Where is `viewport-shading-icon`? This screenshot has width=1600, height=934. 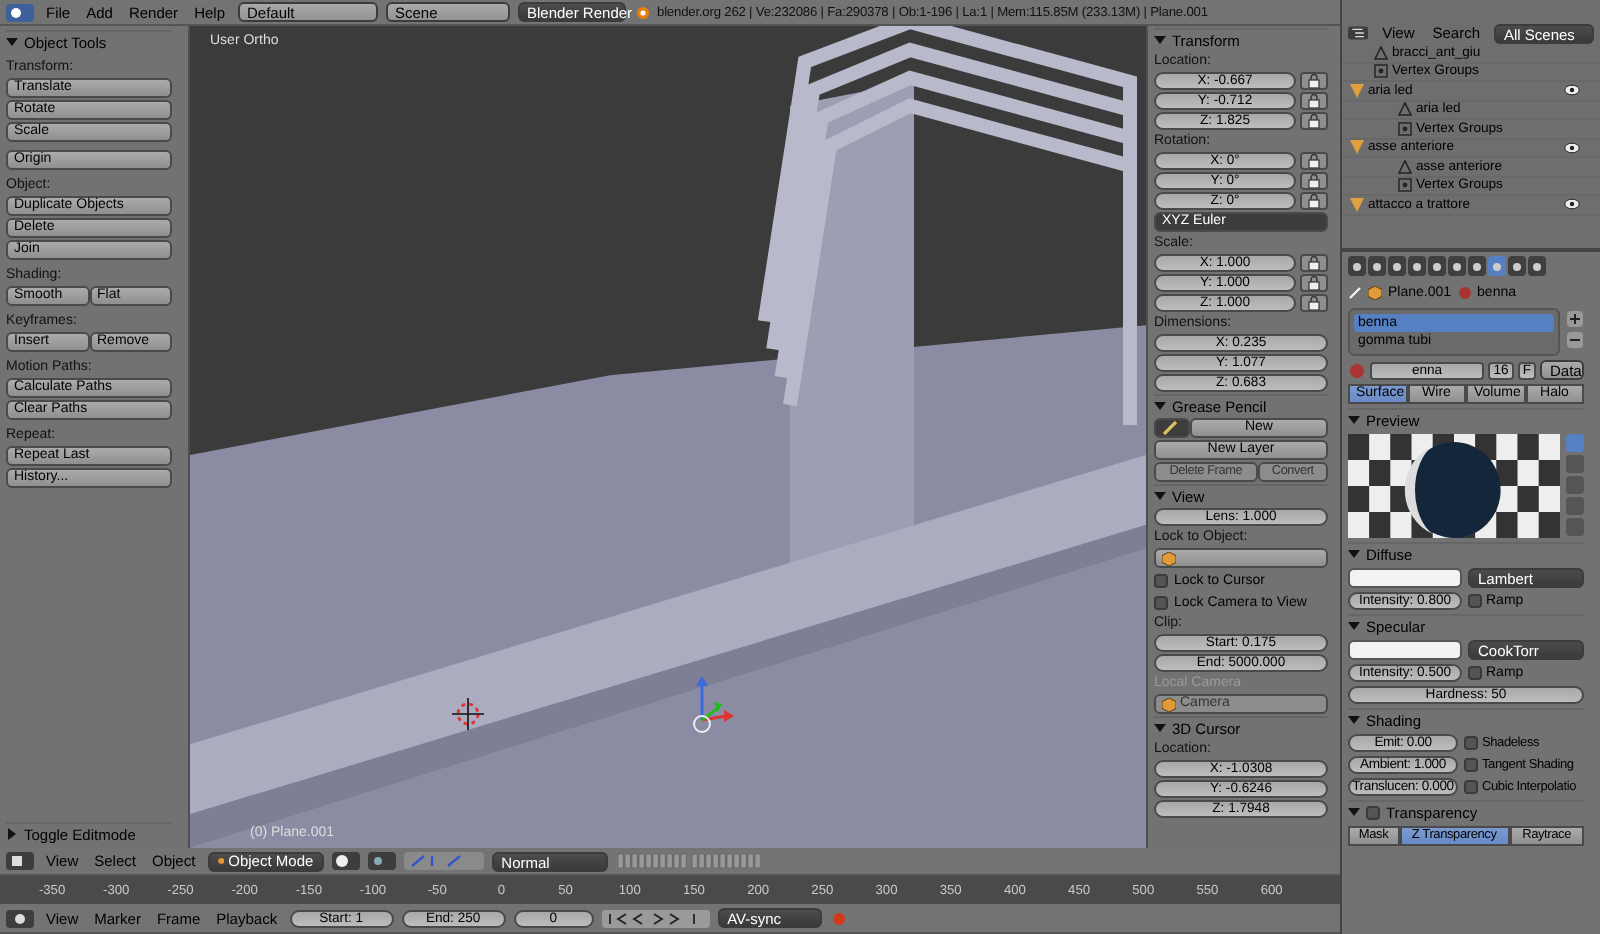 viewport-shading-icon is located at coordinates (345, 861).